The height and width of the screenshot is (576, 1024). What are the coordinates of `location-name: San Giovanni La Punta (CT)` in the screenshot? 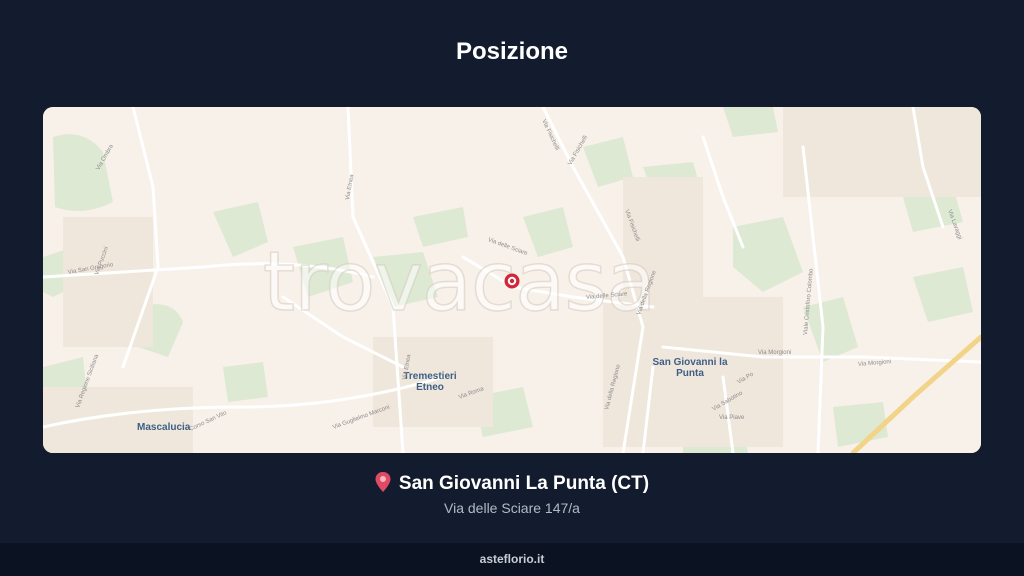 It's located at (524, 483).